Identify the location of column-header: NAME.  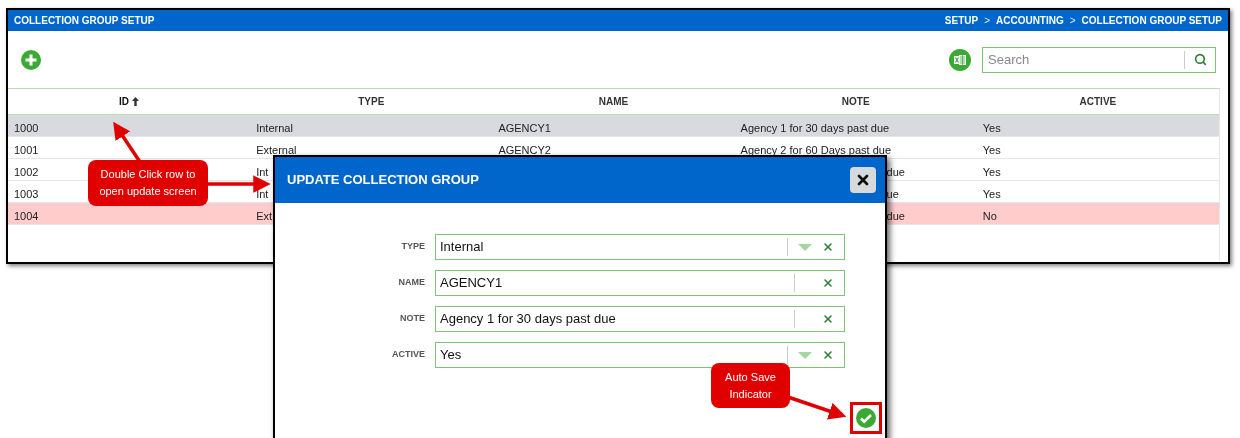
(613, 101).